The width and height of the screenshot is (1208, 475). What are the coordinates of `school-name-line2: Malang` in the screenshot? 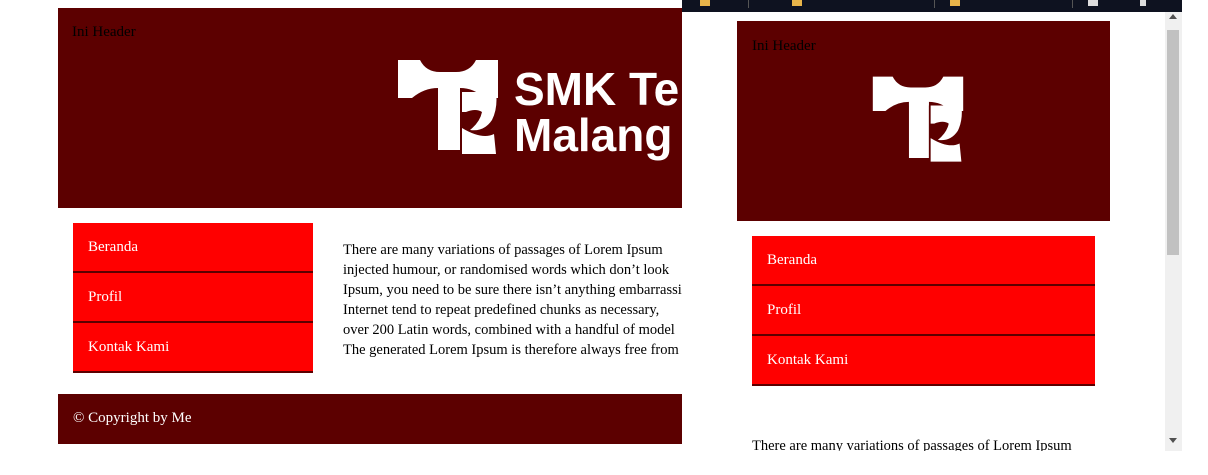 It's located at (593, 135).